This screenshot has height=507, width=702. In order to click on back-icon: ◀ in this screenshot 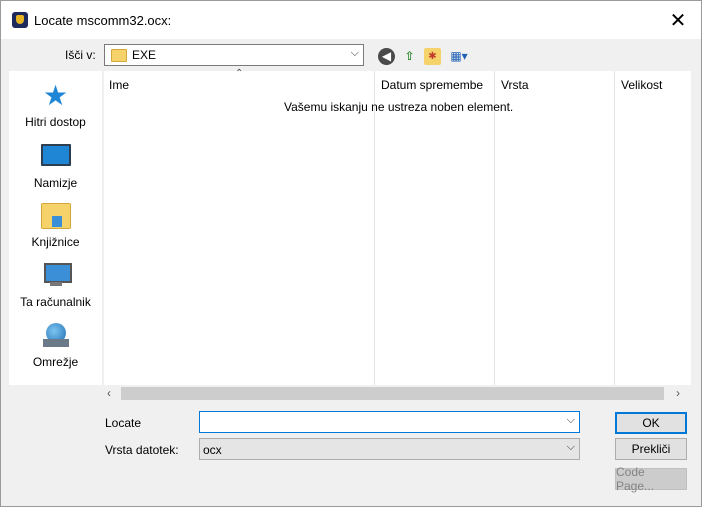, I will do `click(386, 56)`.